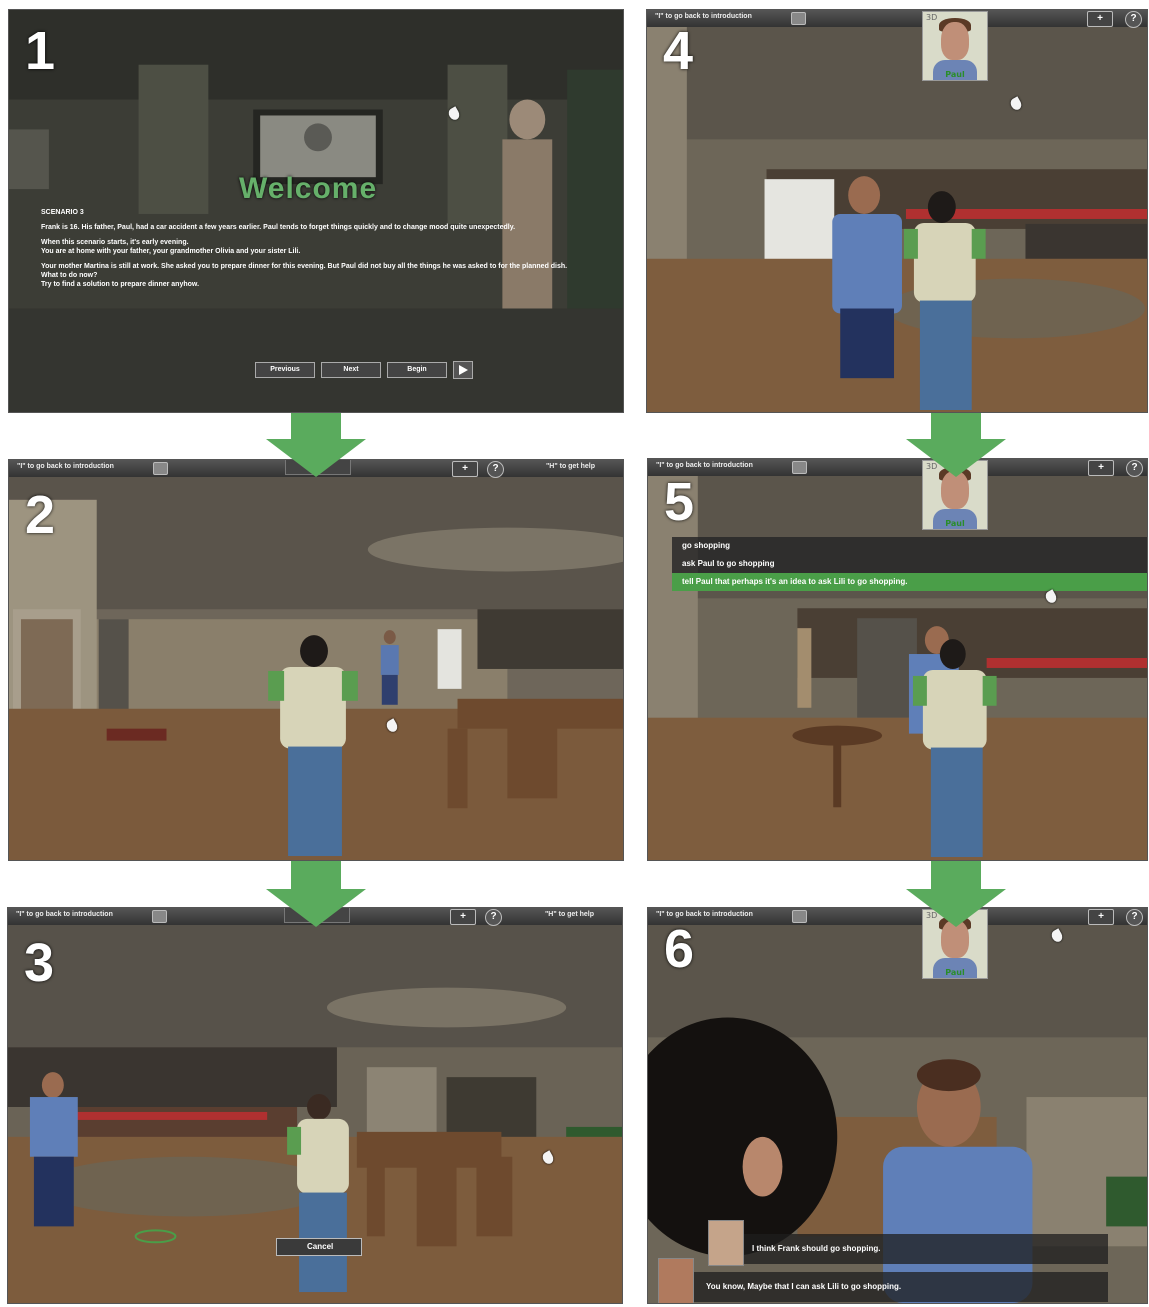  I want to click on panel-number: 1, so click(40, 51).